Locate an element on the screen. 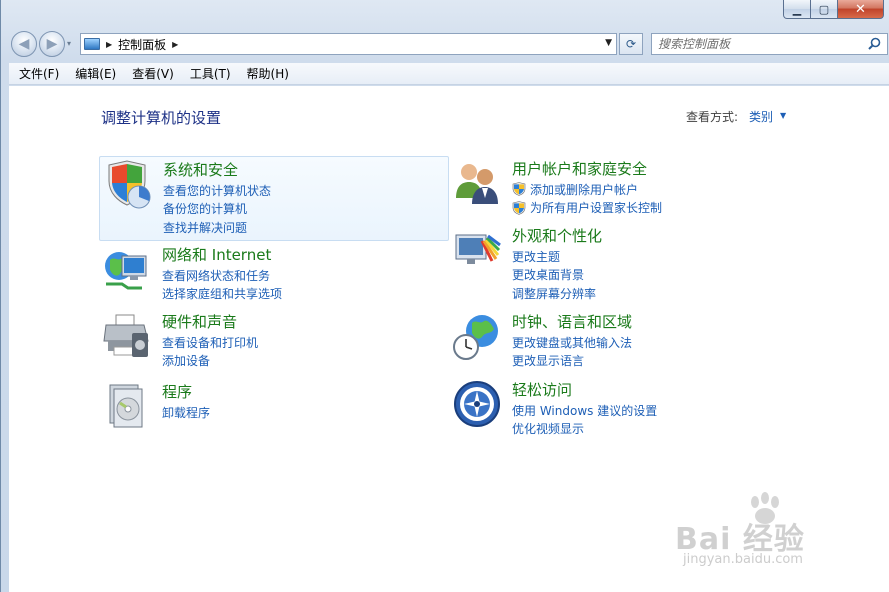  link-windows-recommended-settings: 使用 Windows 建议的设置 is located at coordinates (584, 410).